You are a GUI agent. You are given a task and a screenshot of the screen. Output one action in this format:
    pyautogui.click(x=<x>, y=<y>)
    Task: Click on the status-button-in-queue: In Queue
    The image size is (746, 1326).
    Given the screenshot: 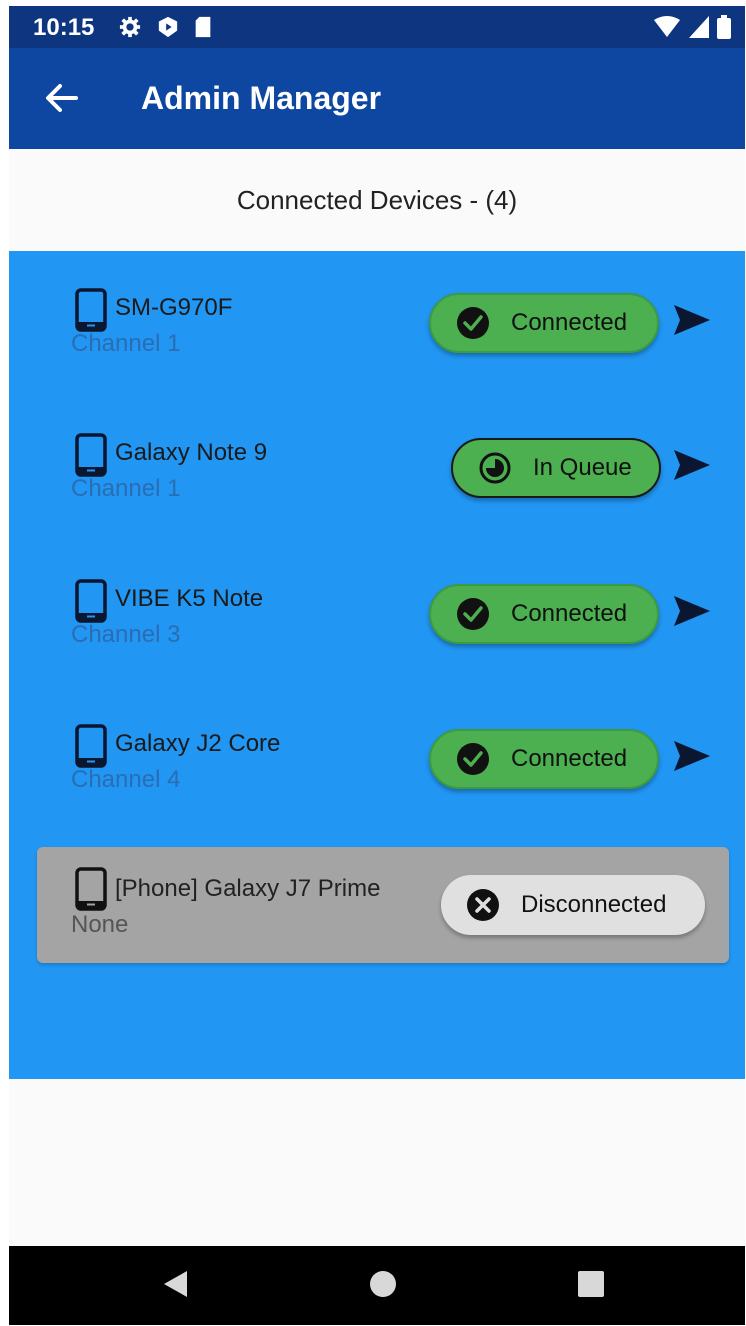 What is the action you would take?
    pyautogui.click(x=556, y=468)
    